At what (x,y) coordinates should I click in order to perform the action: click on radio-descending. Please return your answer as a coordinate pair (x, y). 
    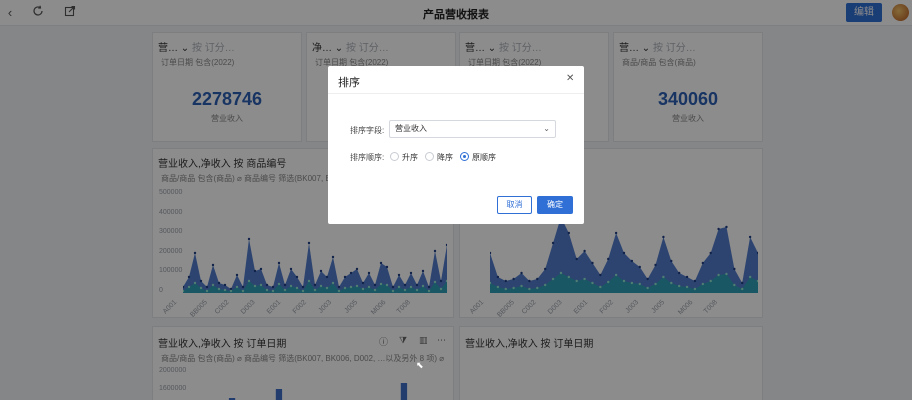
    Looking at the image, I should click on (429, 156).